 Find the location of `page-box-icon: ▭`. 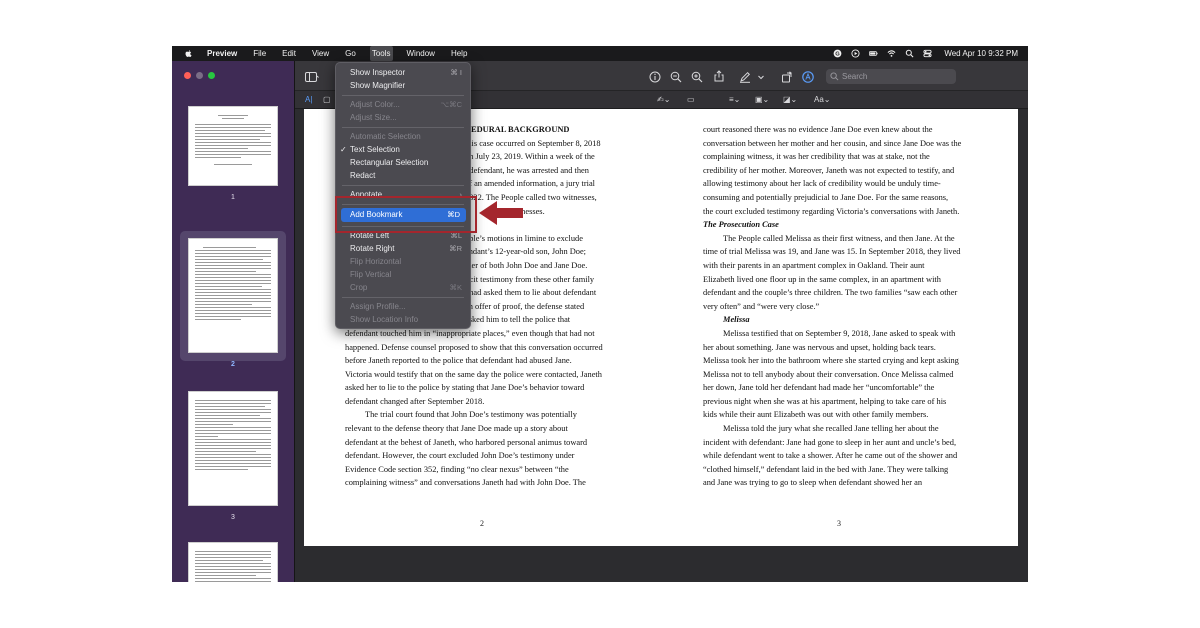

page-box-icon: ▭ is located at coordinates (691, 100).